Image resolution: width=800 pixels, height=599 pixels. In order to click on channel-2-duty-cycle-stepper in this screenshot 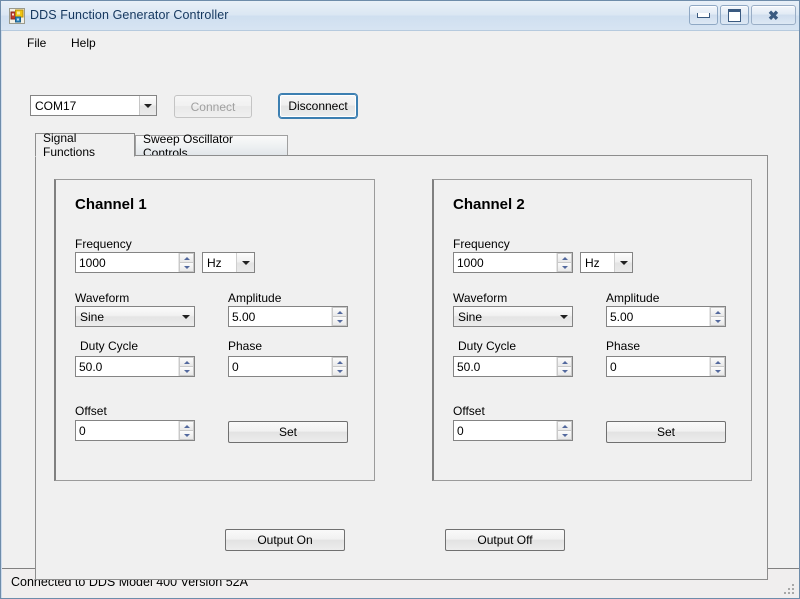, I will do `click(564, 366)`.